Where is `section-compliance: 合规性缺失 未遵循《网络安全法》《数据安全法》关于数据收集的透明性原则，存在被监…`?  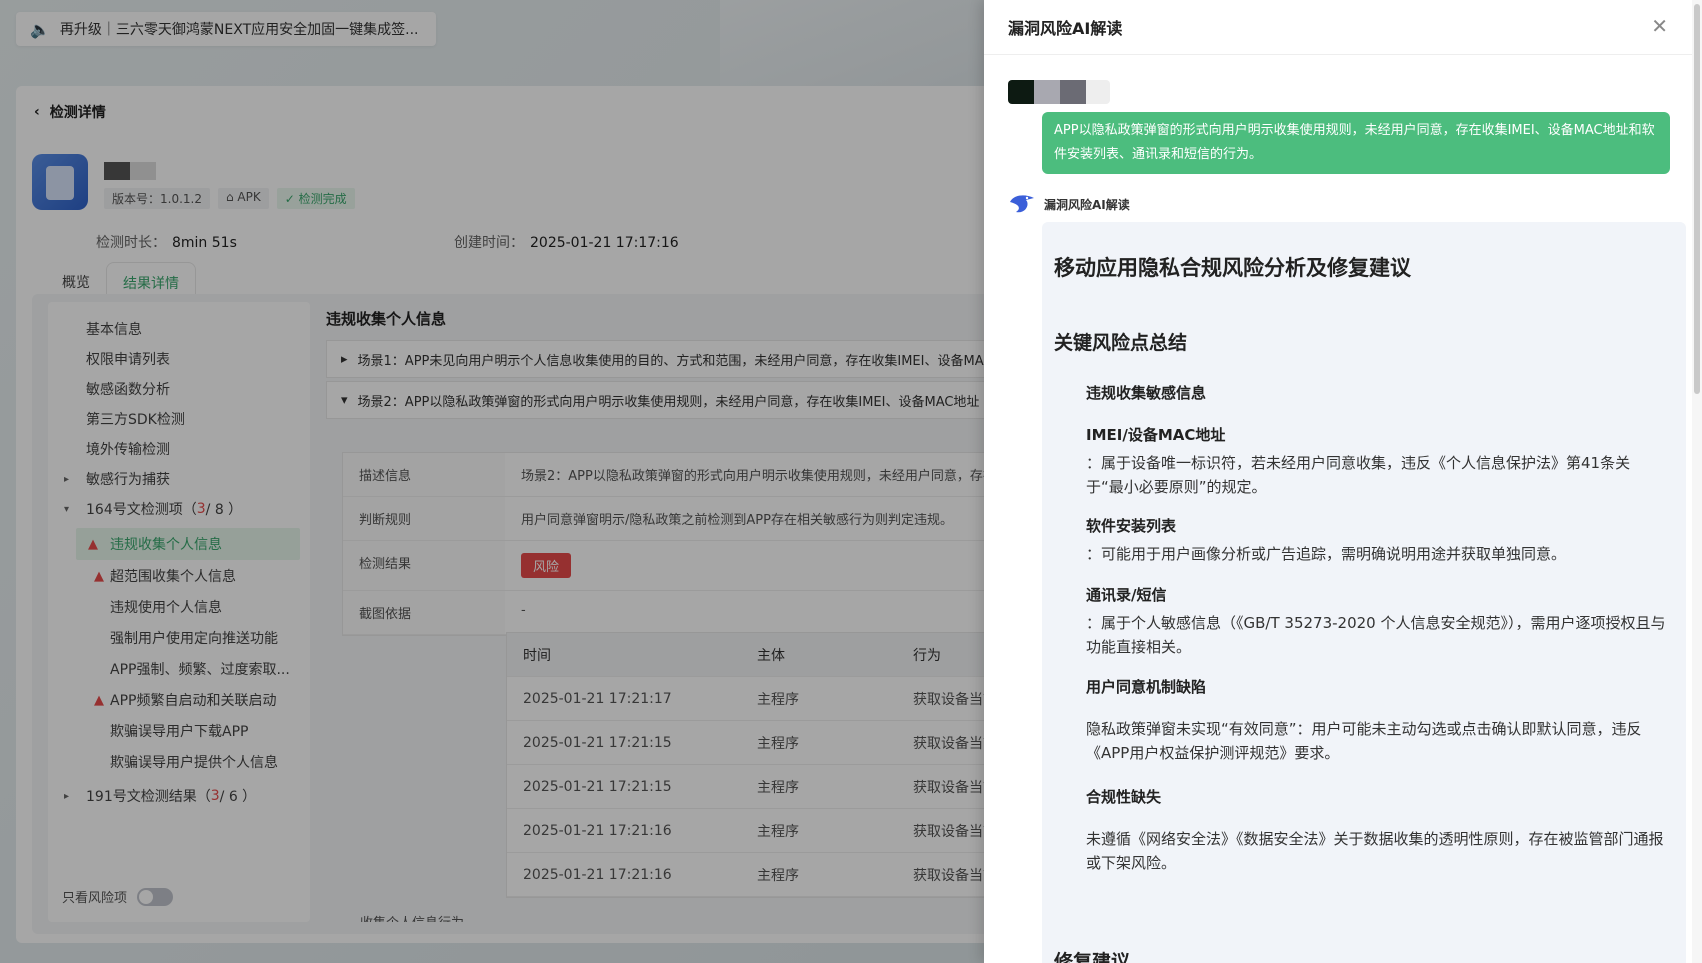 section-compliance: 合规性缺失 未遵循《网络安全法》《数据安全法》关于数据收集的透明性原则，存在被监… is located at coordinates (1375, 830).